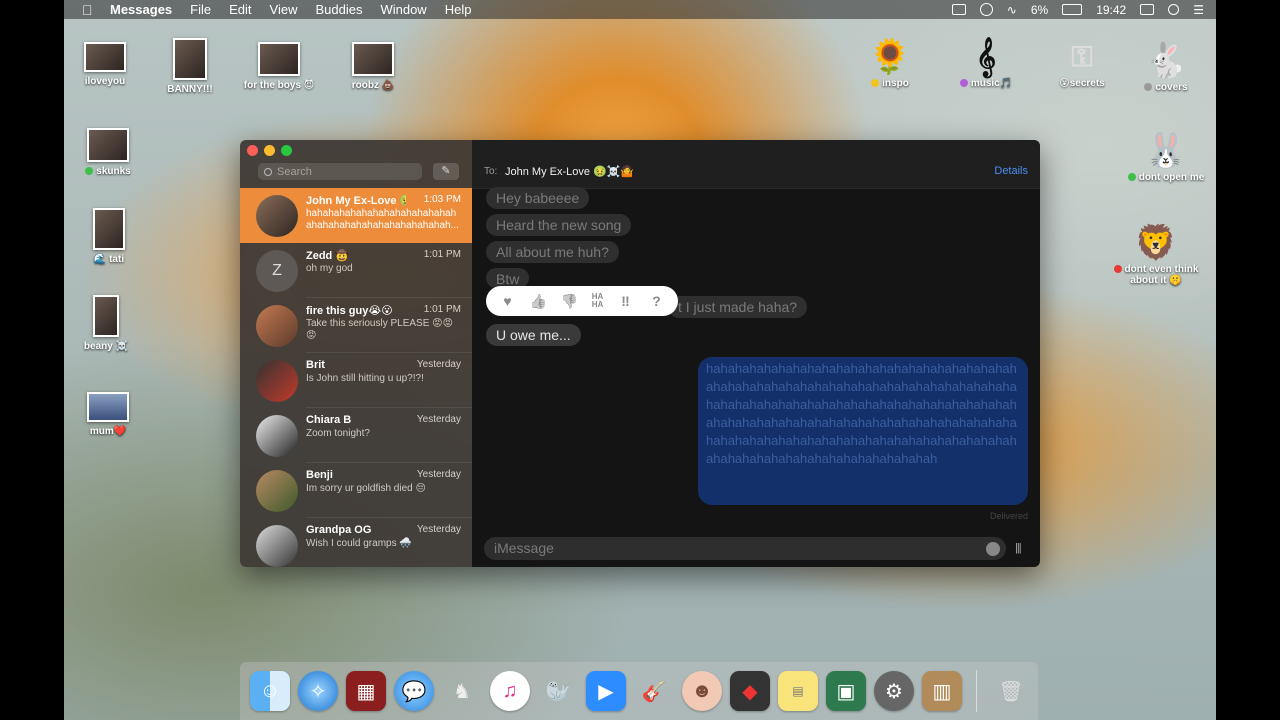 Image resolution: width=1280 pixels, height=720 pixels. Describe the element at coordinates (108, 414) in the screenshot. I see `desktop-icon-mum: mum❤️` at that location.